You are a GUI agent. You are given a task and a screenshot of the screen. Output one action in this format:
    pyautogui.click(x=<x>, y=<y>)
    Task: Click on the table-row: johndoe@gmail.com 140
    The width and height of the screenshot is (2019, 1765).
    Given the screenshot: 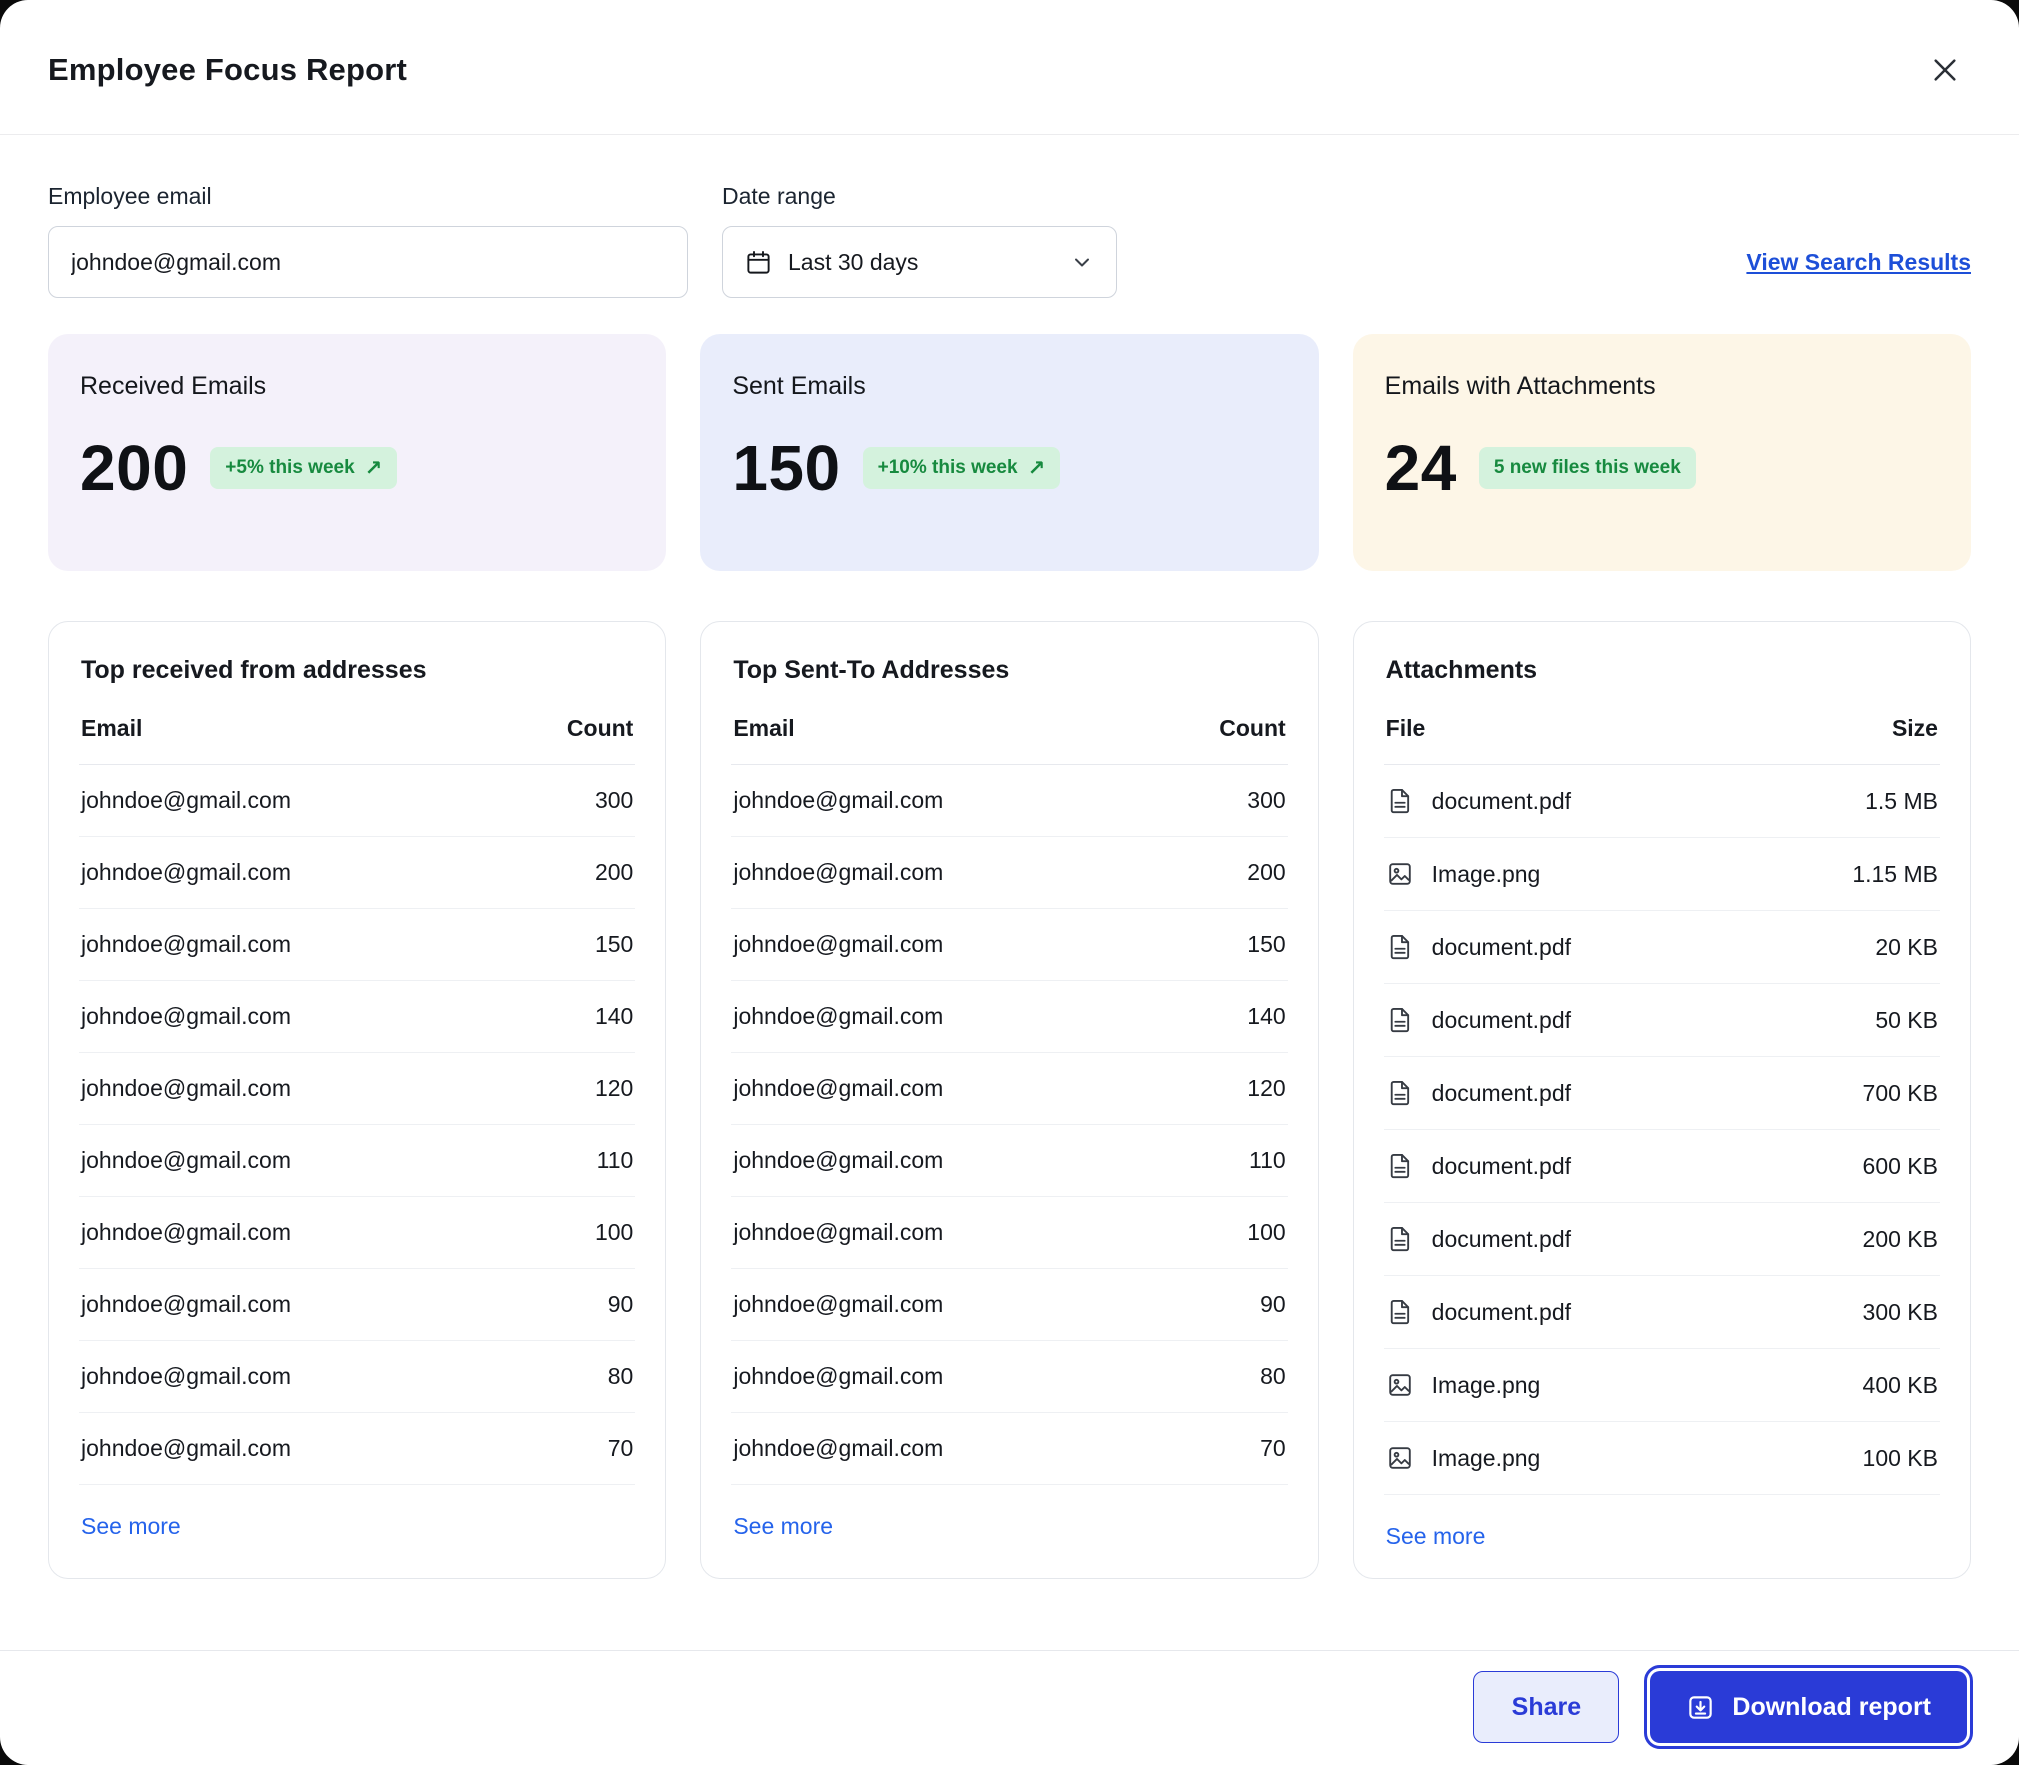 What is the action you would take?
    pyautogui.click(x=1009, y=1017)
    